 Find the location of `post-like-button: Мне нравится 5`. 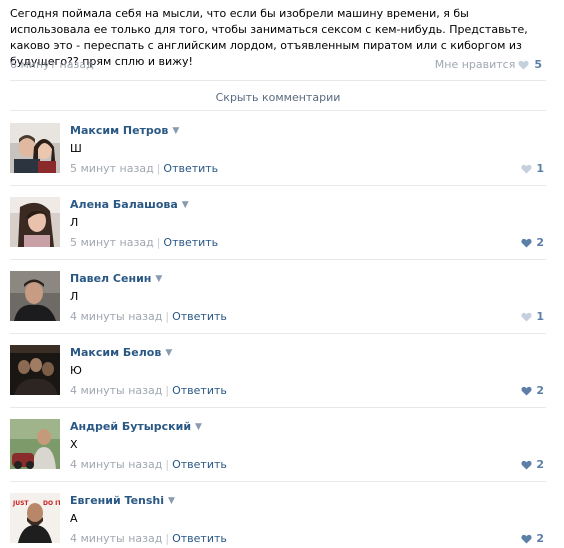

post-like-button: Мне нравится 5 is located at coordinates (488, 64).